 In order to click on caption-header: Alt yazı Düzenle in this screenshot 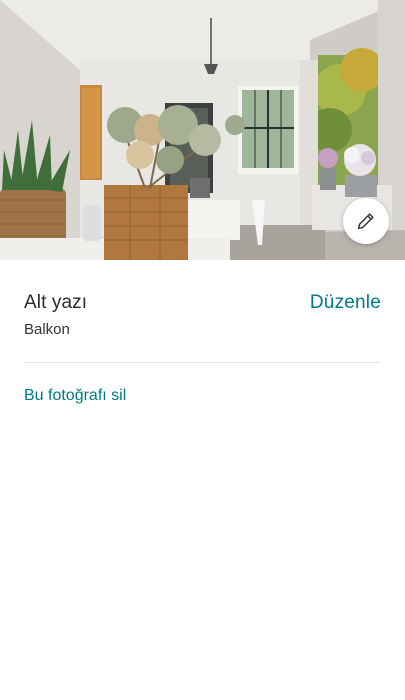, I will do `click(202, 303)`.